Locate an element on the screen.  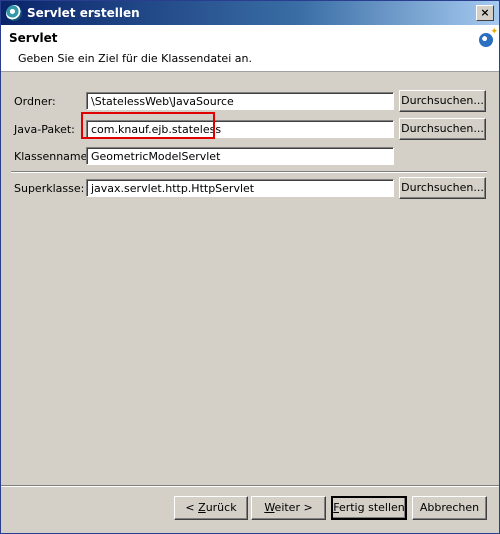
back-button: < Zurück is located at coordinates (211, 508).